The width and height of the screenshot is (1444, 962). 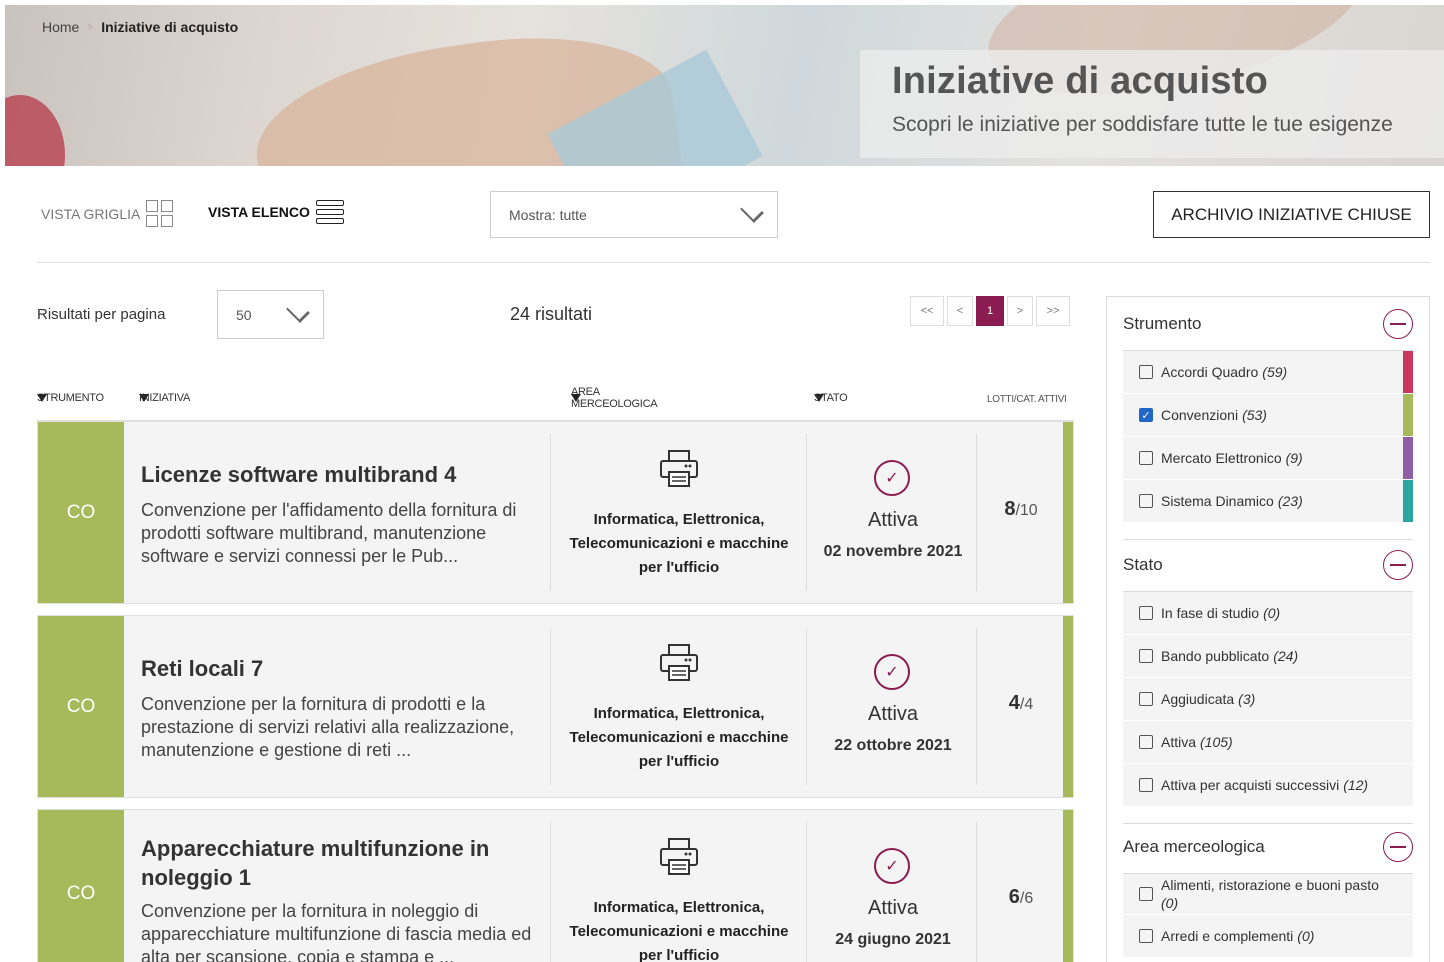 I want to click on filter-item-in-fase-di-studio: In fase di studio (0), so click(x=1268, y=613).